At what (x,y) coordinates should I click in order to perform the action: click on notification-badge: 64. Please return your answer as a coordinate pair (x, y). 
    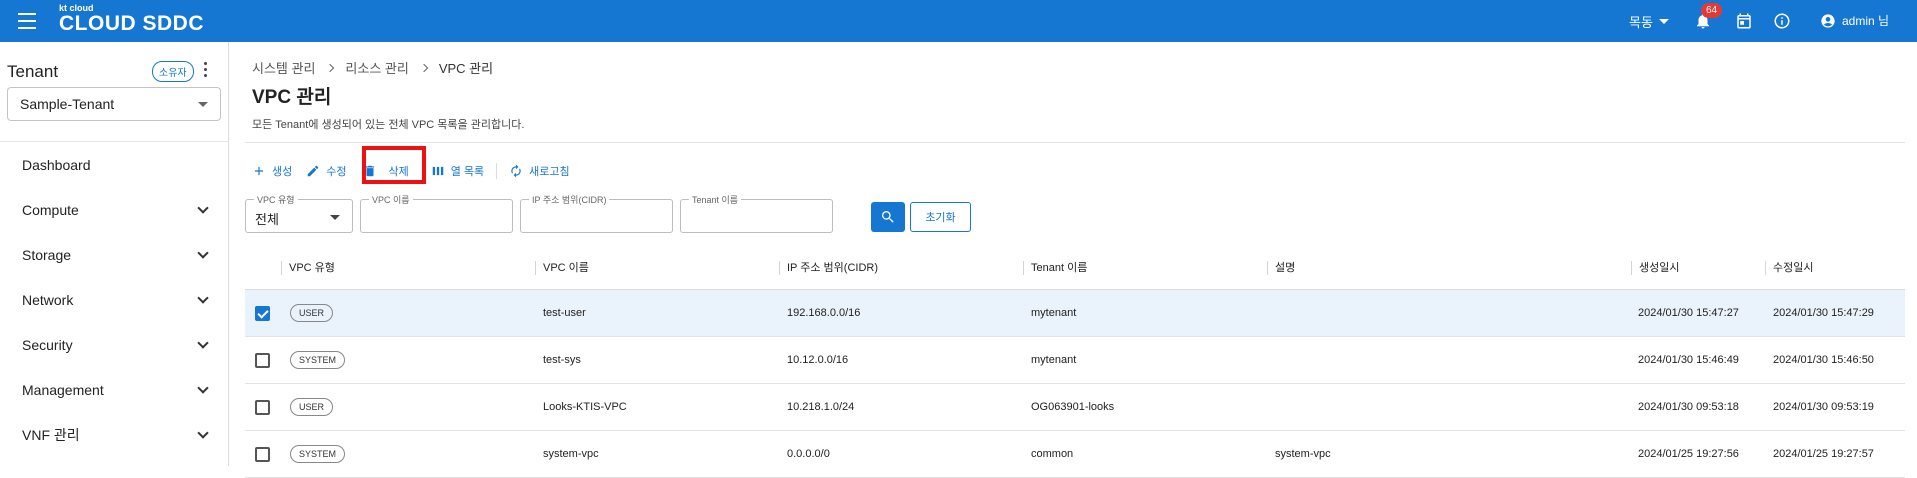
    Looking at the image, I should click on (1712, 10).